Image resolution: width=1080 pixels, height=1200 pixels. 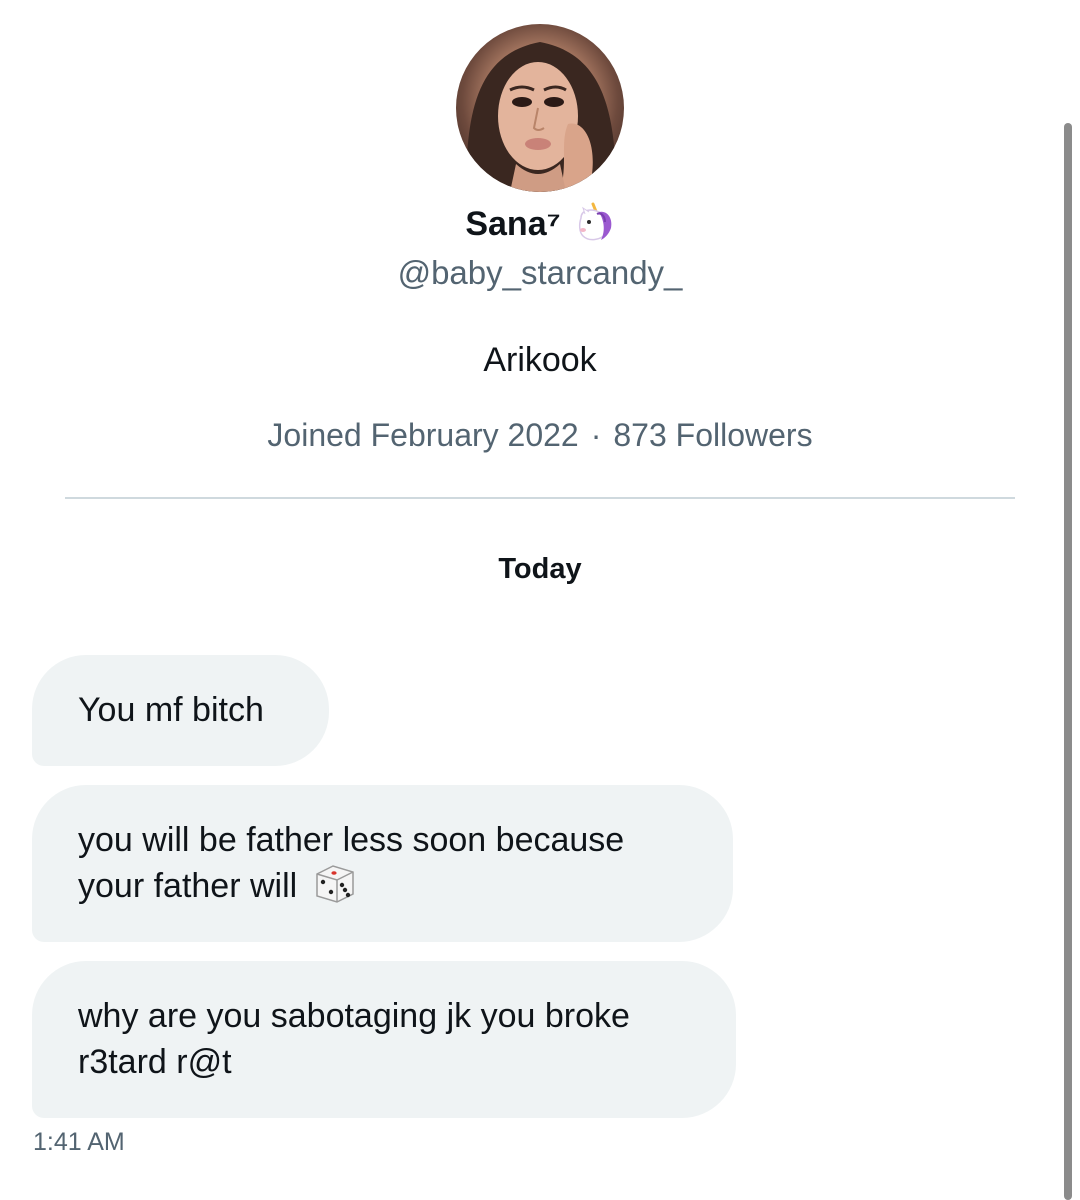 What do you see at coordinates (540, 360) in the screenshot?
I see `profile-bio: Arikook` at bounding box center [540, 360].